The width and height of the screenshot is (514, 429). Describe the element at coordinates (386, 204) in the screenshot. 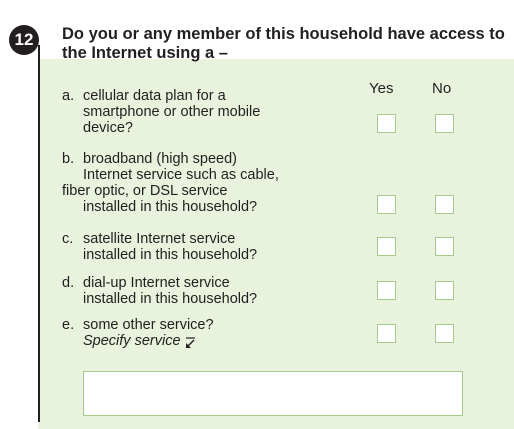

I see `item-b-yes-checkbox` at that location.